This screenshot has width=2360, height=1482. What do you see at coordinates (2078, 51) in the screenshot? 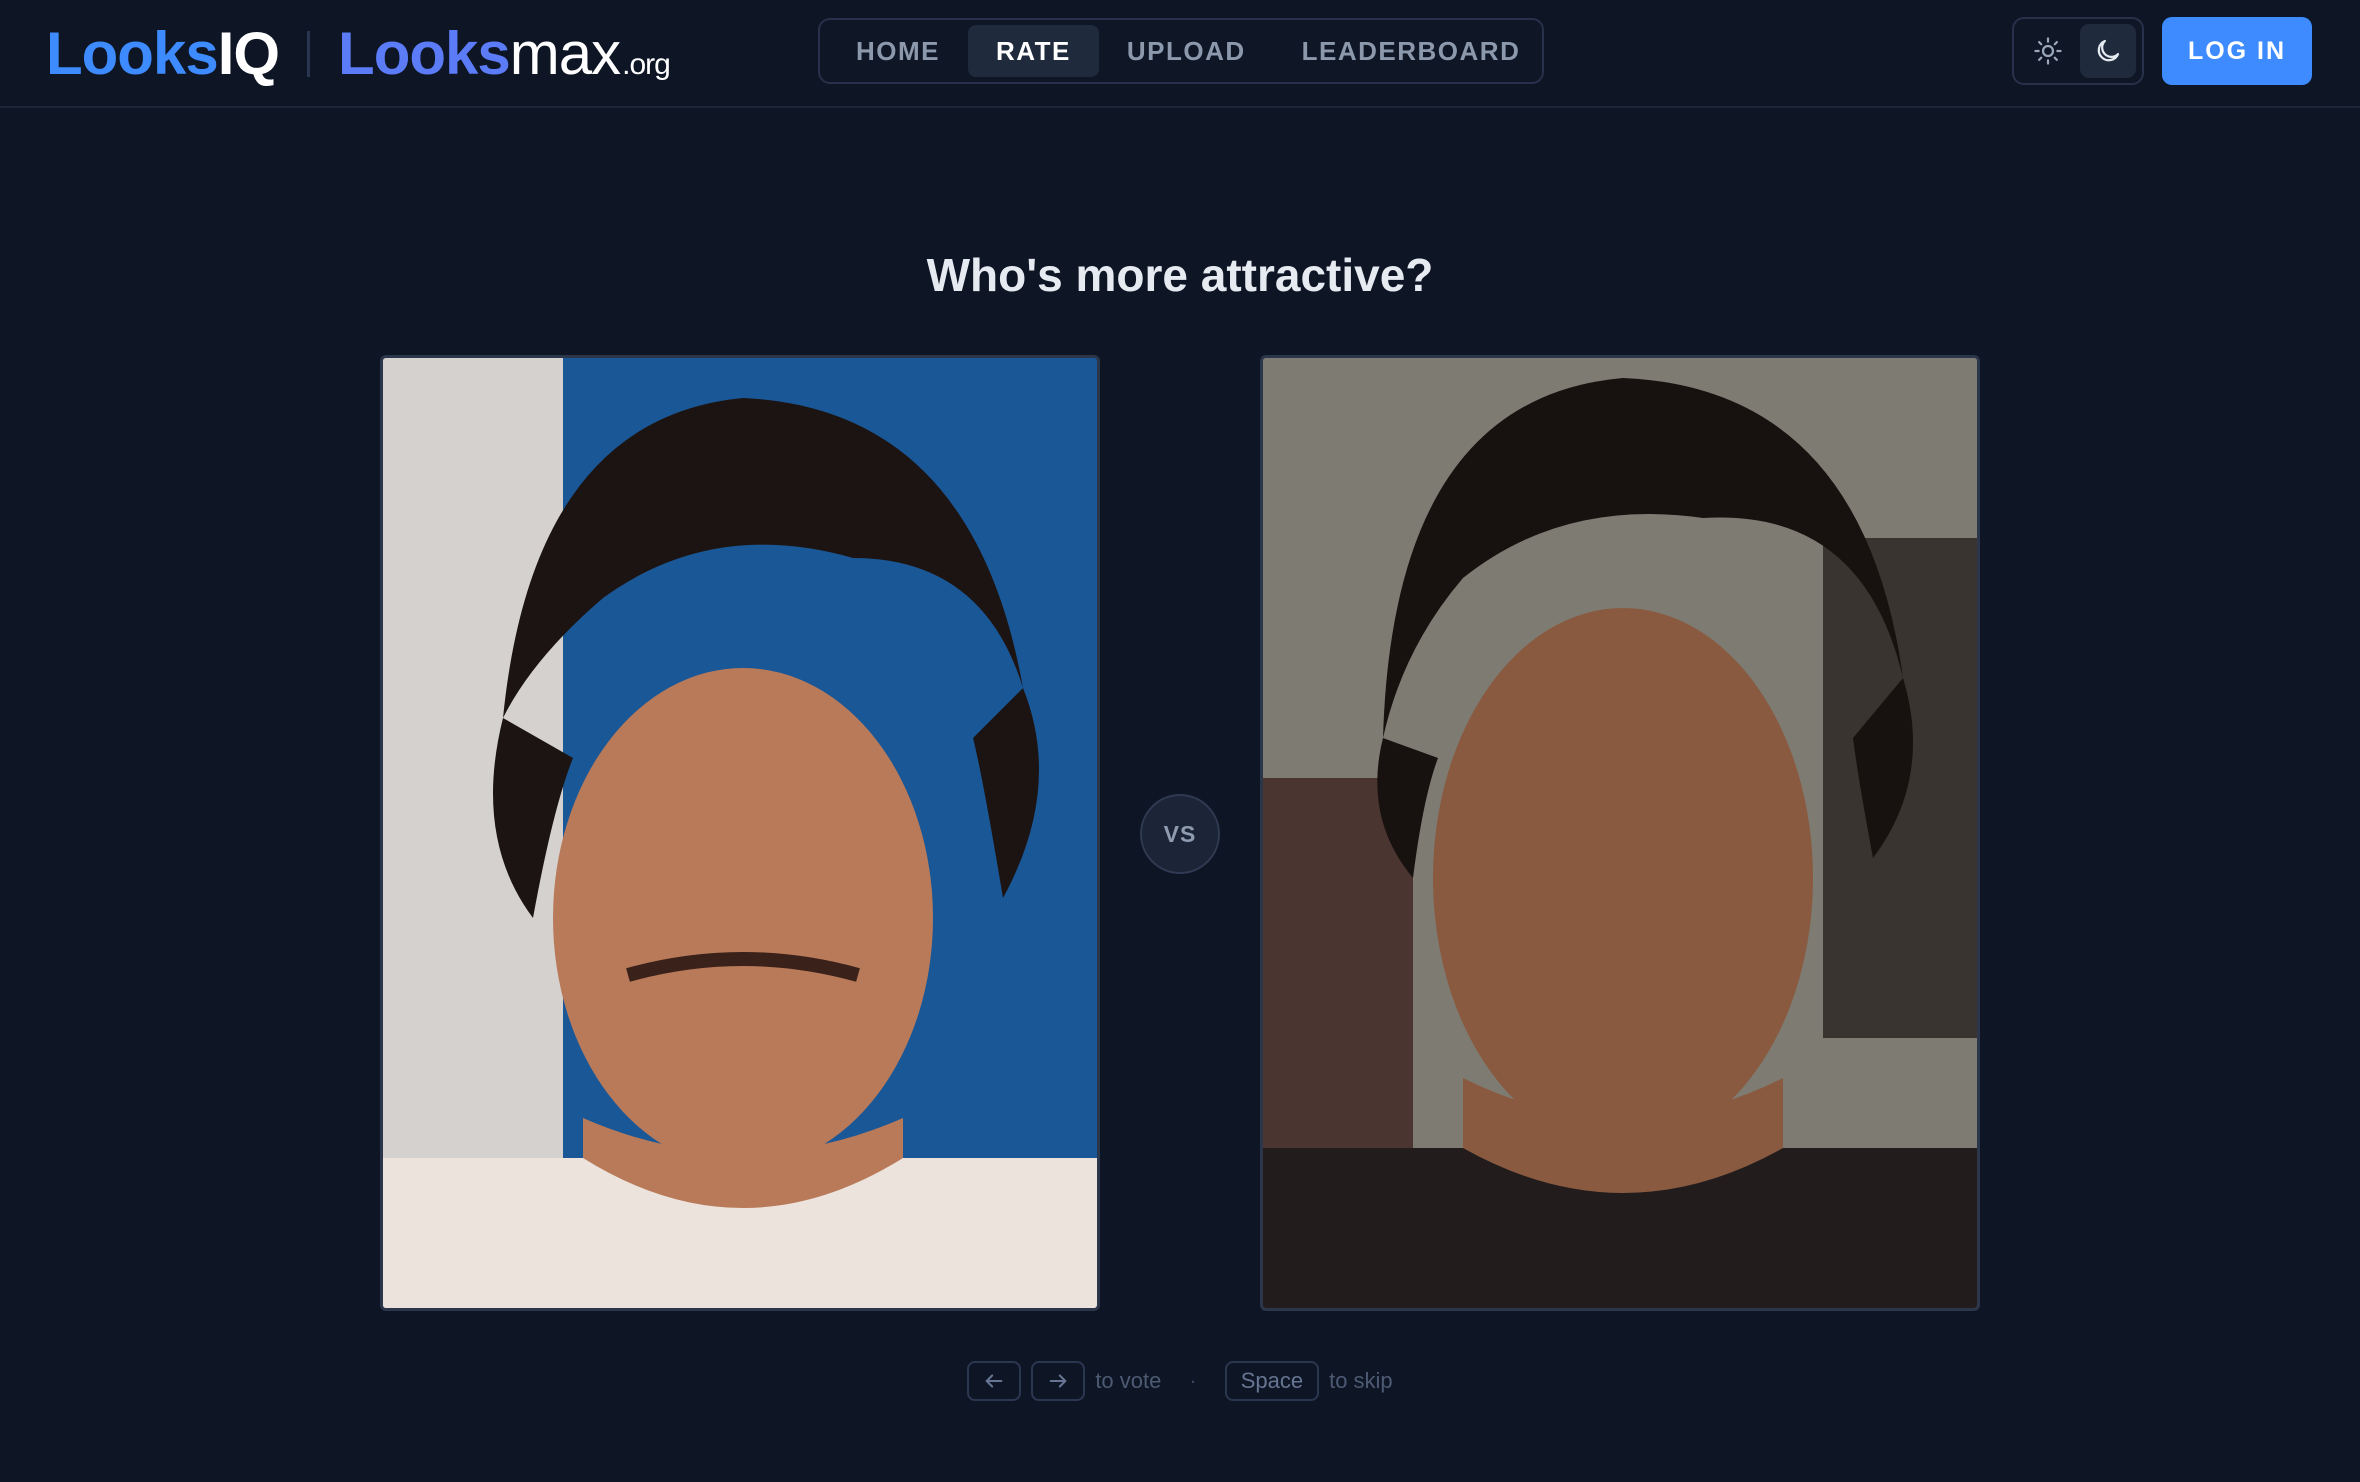
I see `theme-toggle` at bounding box center [2078, 51].